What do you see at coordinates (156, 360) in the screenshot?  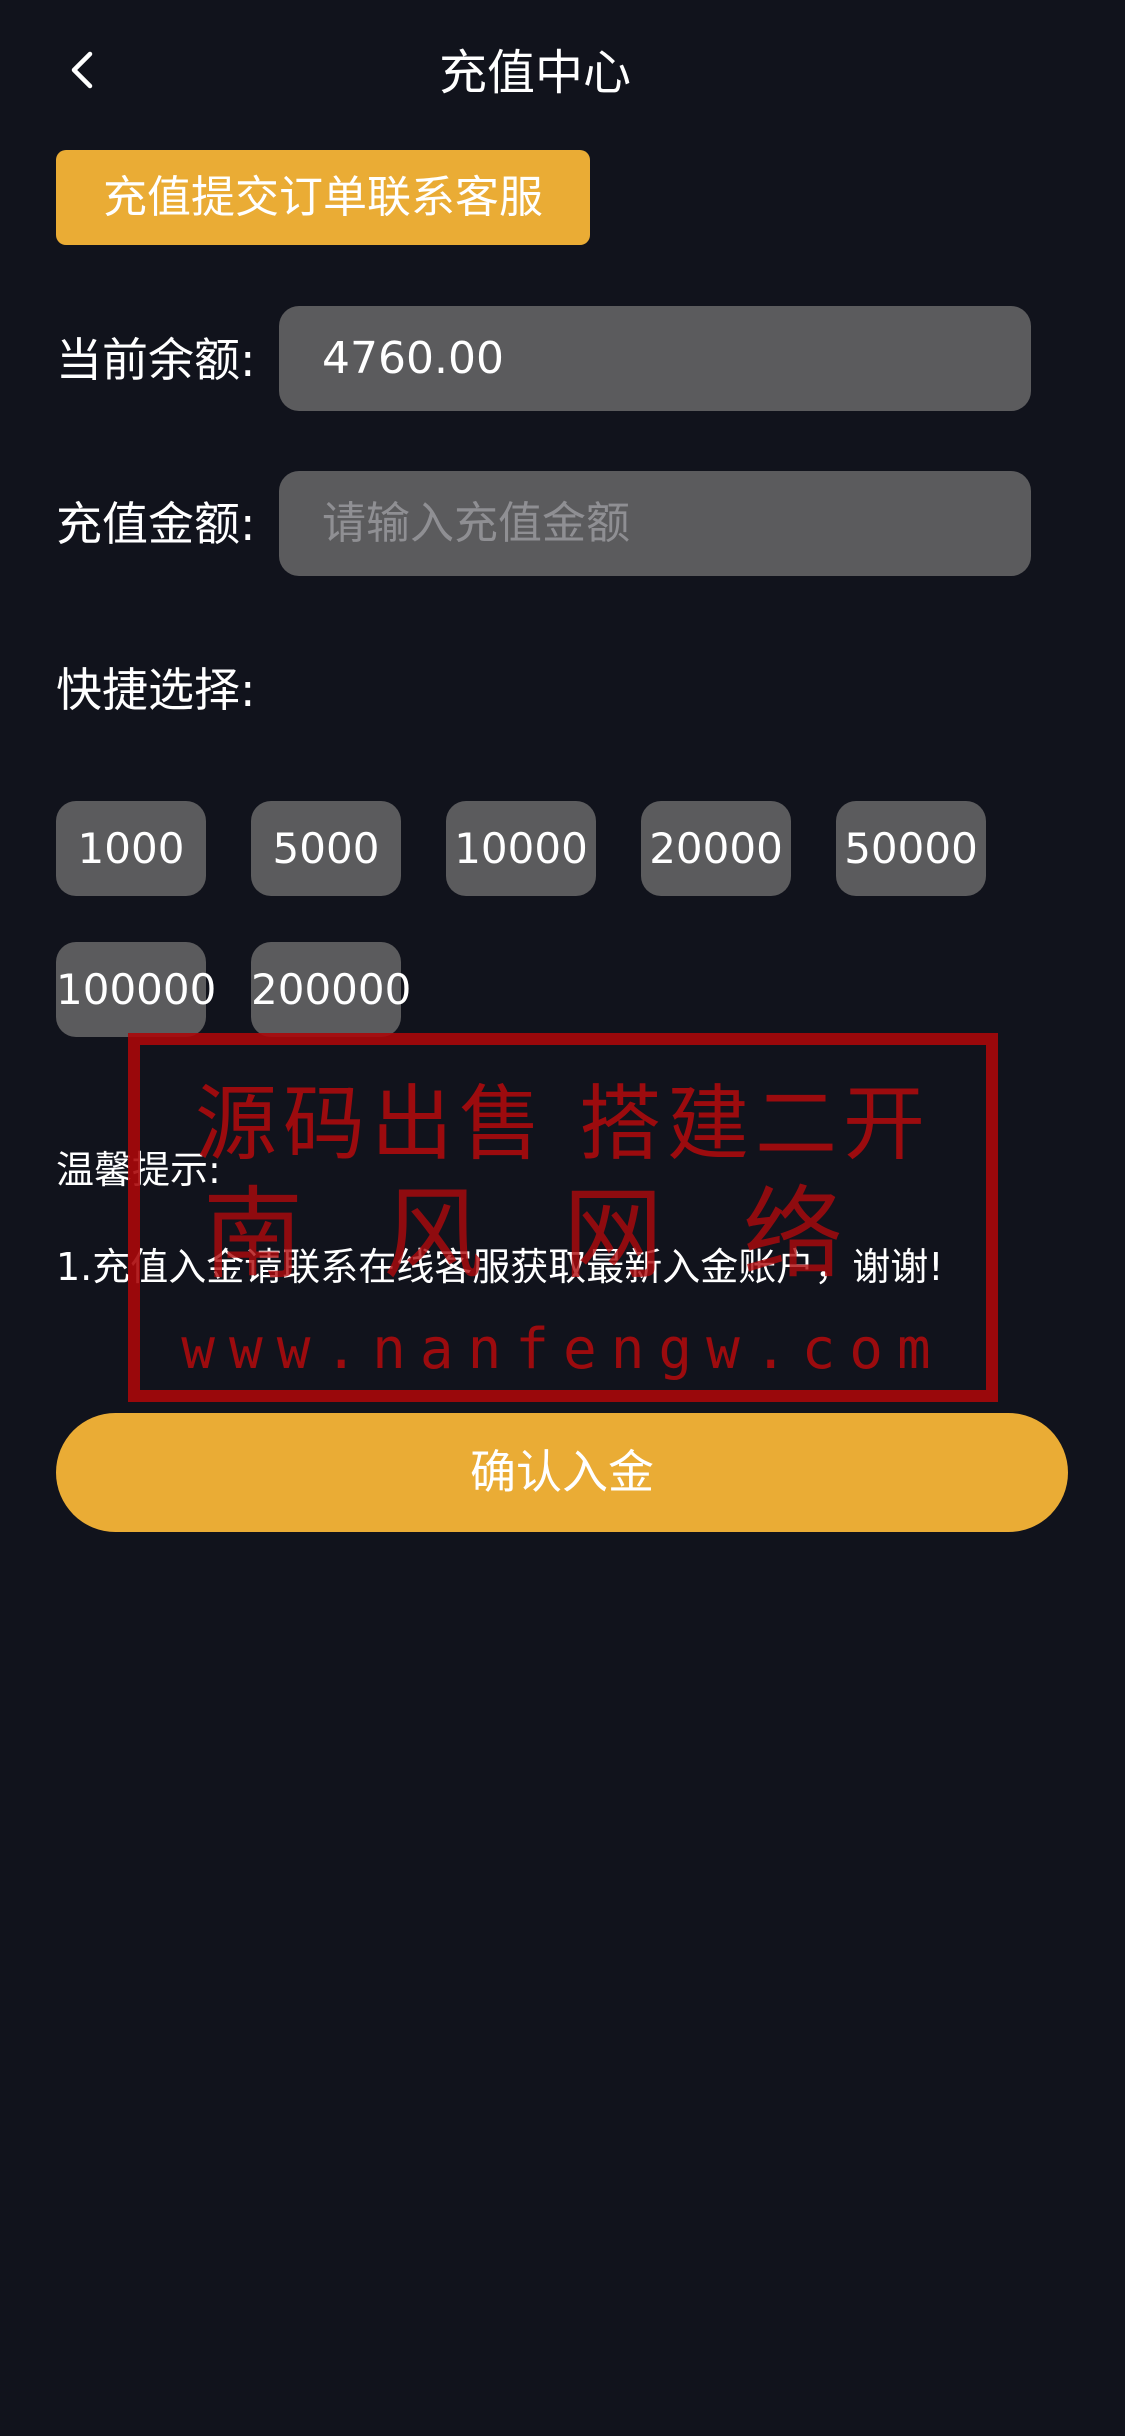 I see `balance-label: 当前余额:` at bounding box center [156, 360].